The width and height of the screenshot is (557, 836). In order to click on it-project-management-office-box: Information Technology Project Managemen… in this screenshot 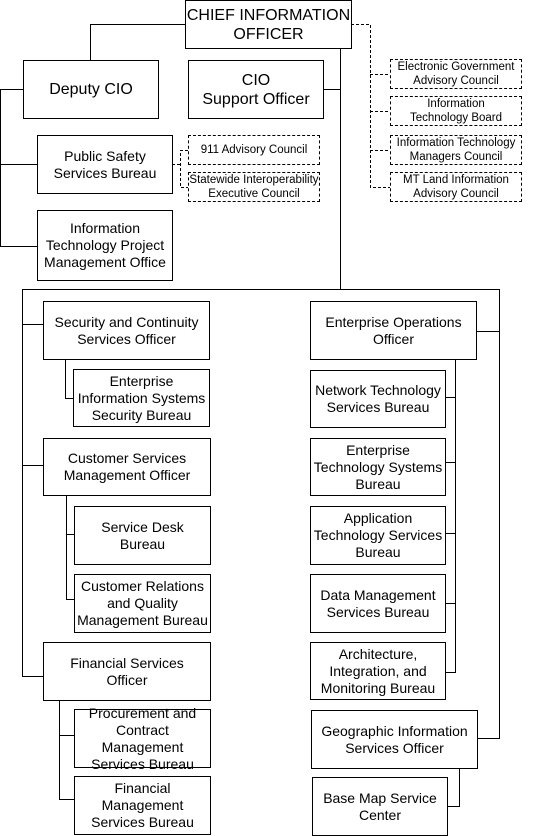, I will do `click(105, 245)`.